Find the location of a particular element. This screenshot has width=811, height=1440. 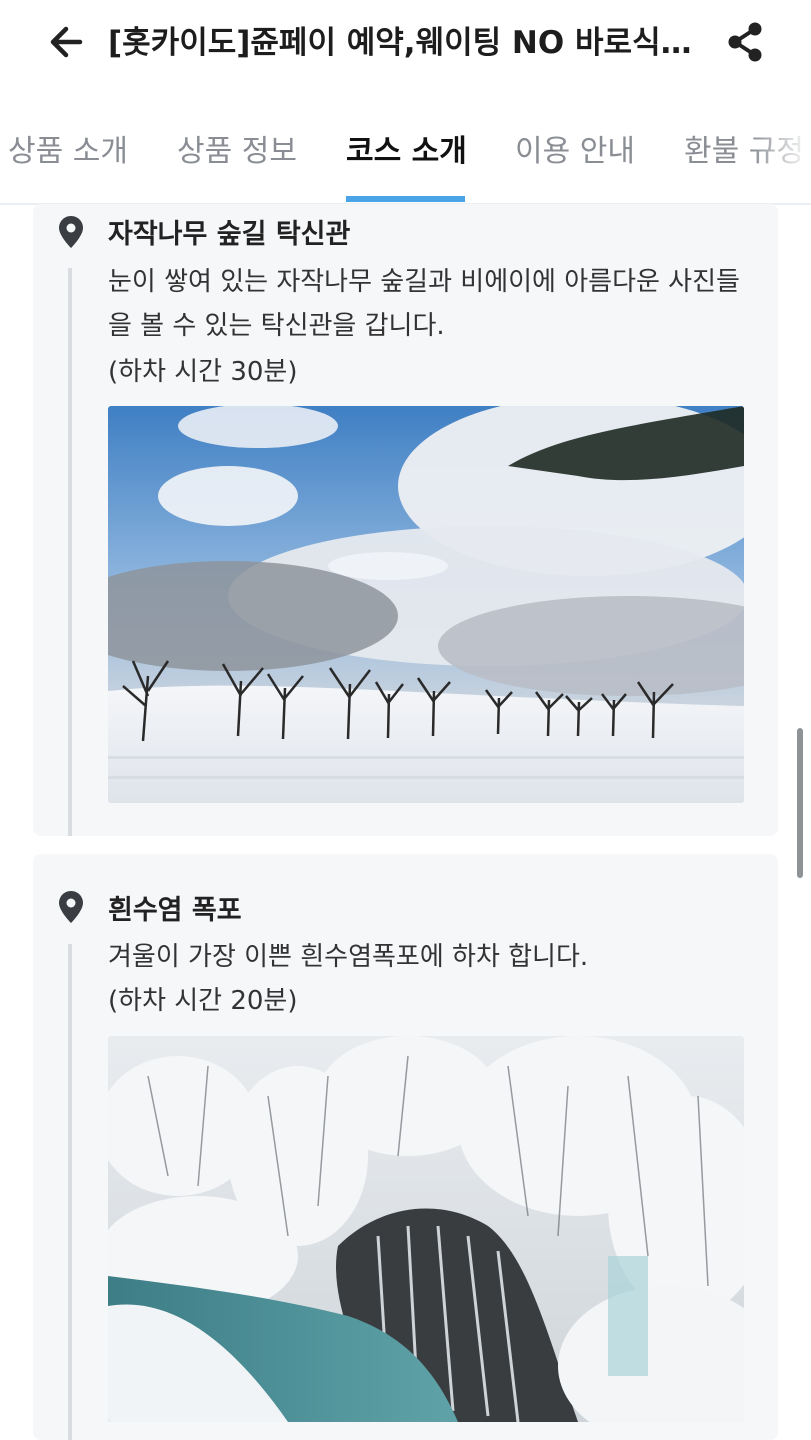

tab-course-intro: 코스 소개 is located at coordinates (406, 148).